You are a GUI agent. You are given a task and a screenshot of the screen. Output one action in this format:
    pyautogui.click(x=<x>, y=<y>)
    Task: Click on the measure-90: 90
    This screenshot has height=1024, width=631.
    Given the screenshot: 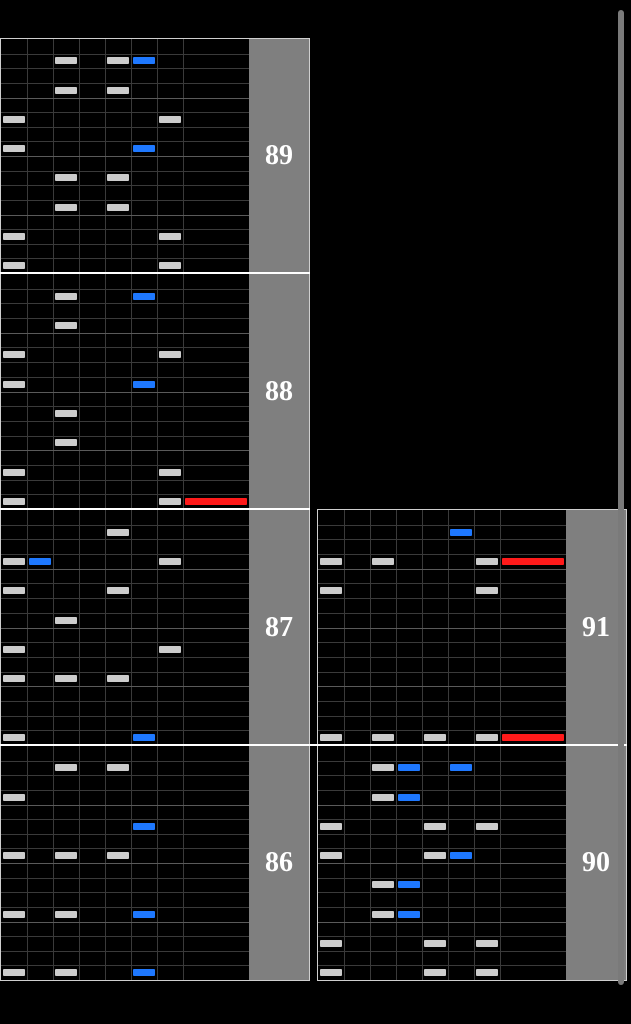 What is the action you would take?
    pyautogui.click(x=472, y=863)
    